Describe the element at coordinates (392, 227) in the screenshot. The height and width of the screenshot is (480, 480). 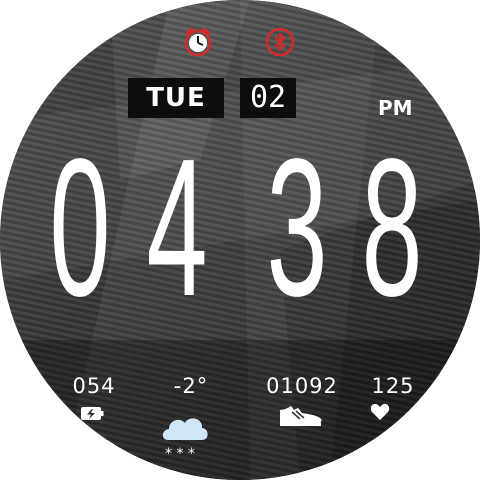
I see `minute-ones-digit: 8` at that location.